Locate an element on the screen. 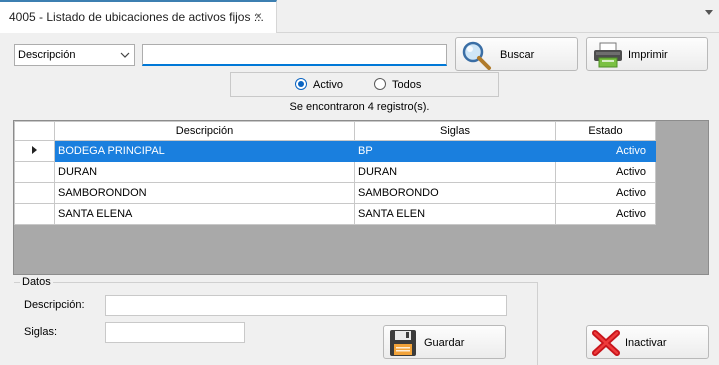 This screenshot has height=365, width=719. red-x-icon is located at coordinates (606, 344).